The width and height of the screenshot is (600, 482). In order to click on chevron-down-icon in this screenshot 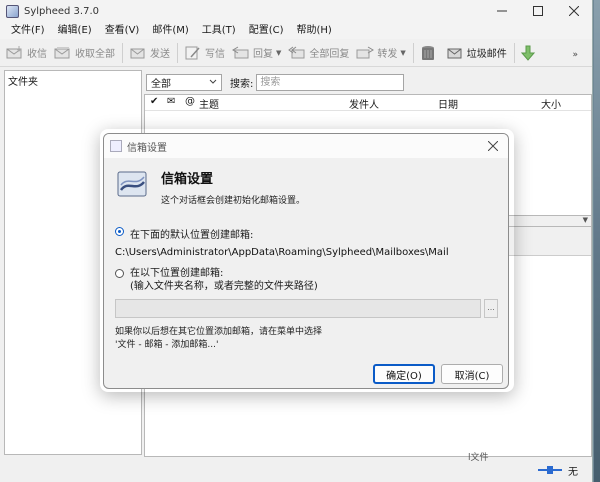, I will do `click(213, 81)`.